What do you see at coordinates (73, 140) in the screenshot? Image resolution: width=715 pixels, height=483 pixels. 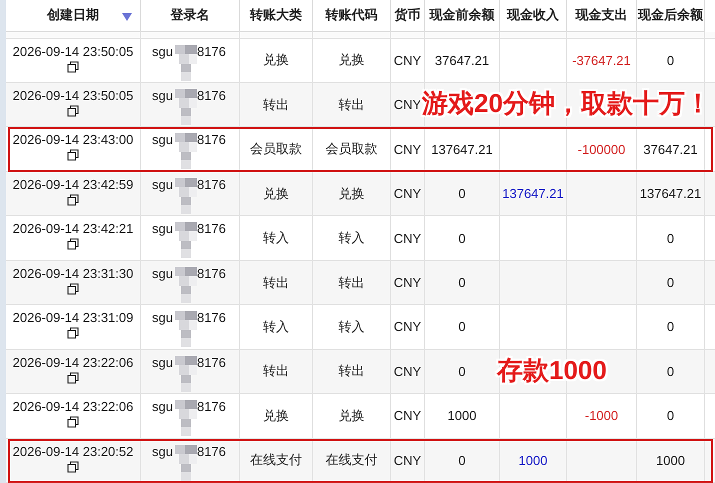 I see `date-text: 2026-09-14 23:43:00` at bounding box center [73, 140].